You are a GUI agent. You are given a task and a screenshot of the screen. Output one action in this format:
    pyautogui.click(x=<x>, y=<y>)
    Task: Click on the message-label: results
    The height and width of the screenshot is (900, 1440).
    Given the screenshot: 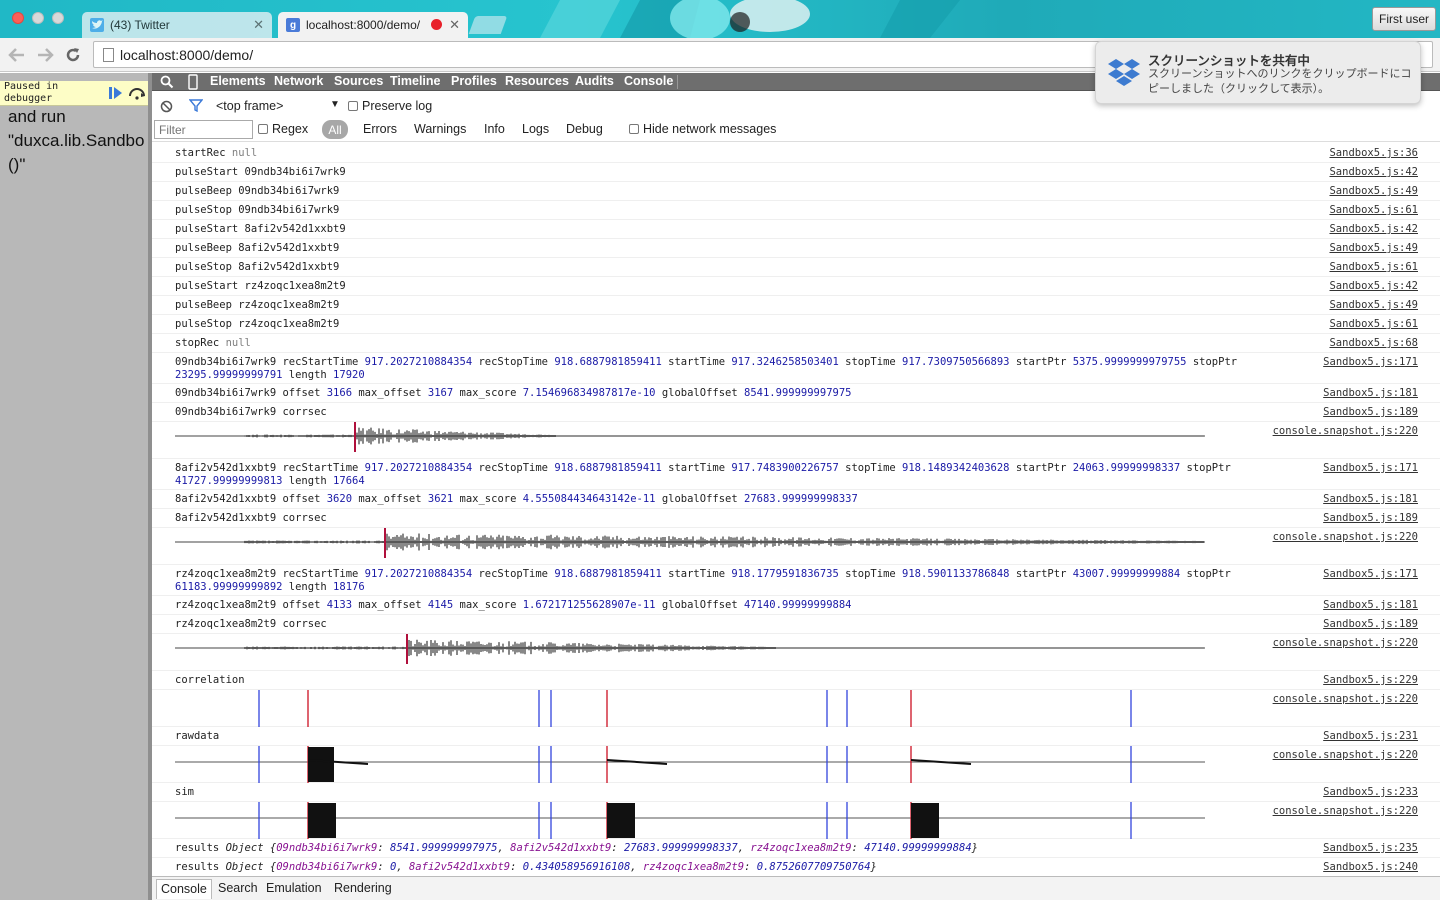 What is the action you would take?
    pyautogui.click(x=197, y=848)
    